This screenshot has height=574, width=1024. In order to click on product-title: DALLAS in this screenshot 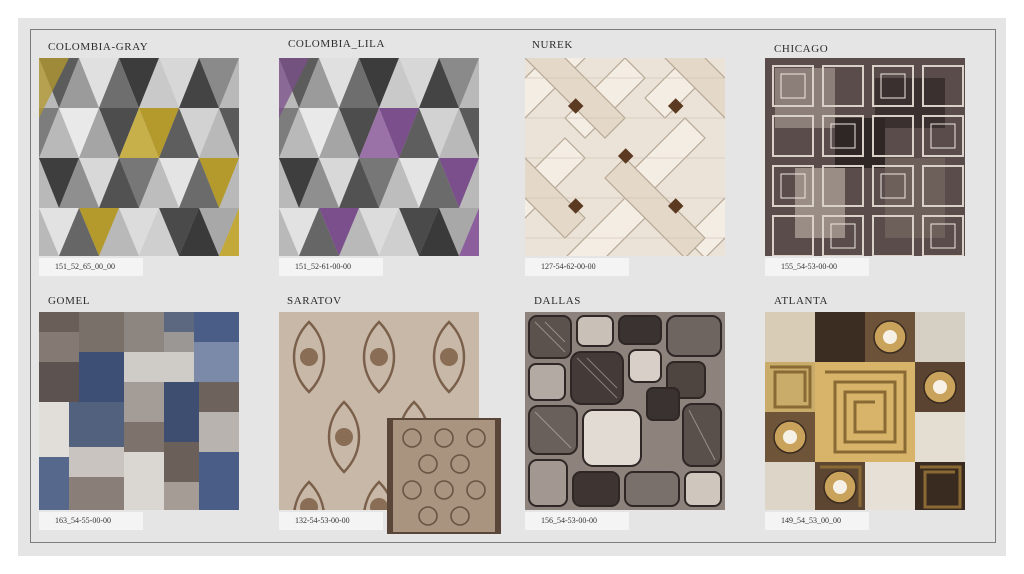, I will do `click(557, 301)`.